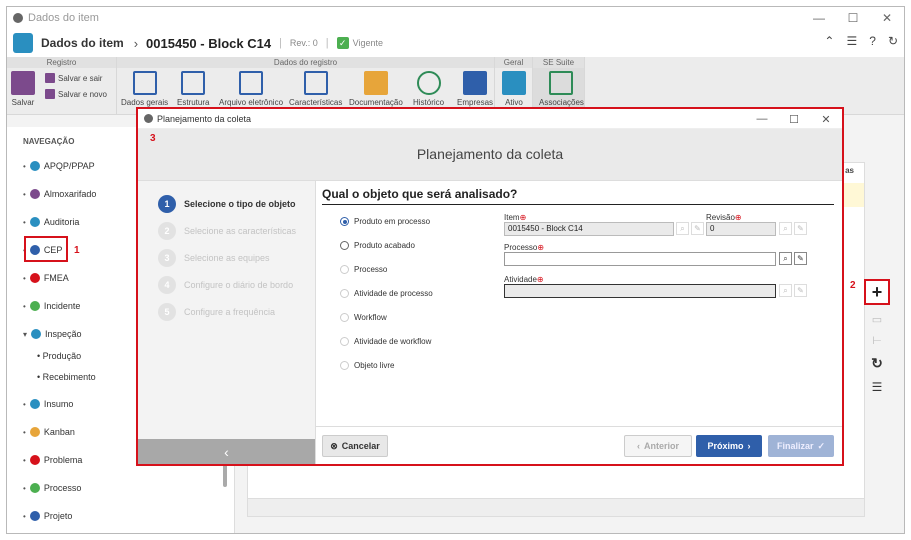 This screenshot has height=540, width=911. What do you see at coordinates (800, 258) in the screenshot?
I see `processo-clear-icon: ✎` at bounding box center [800, 258].